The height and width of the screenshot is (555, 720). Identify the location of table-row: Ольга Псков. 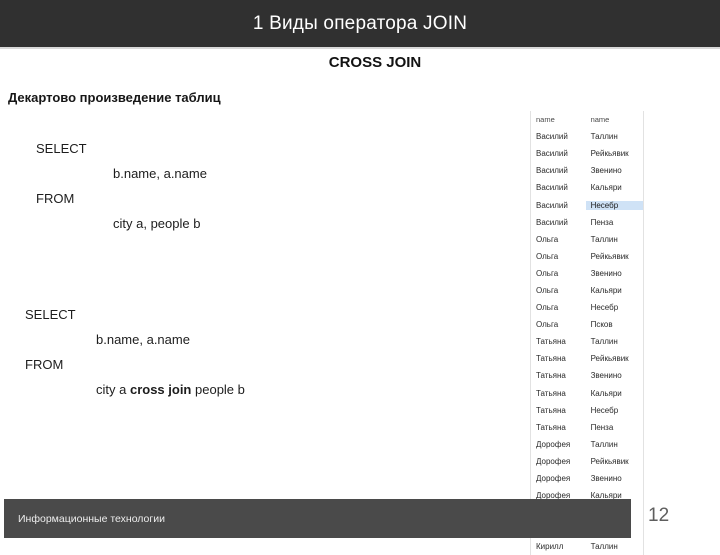
(587, 324).